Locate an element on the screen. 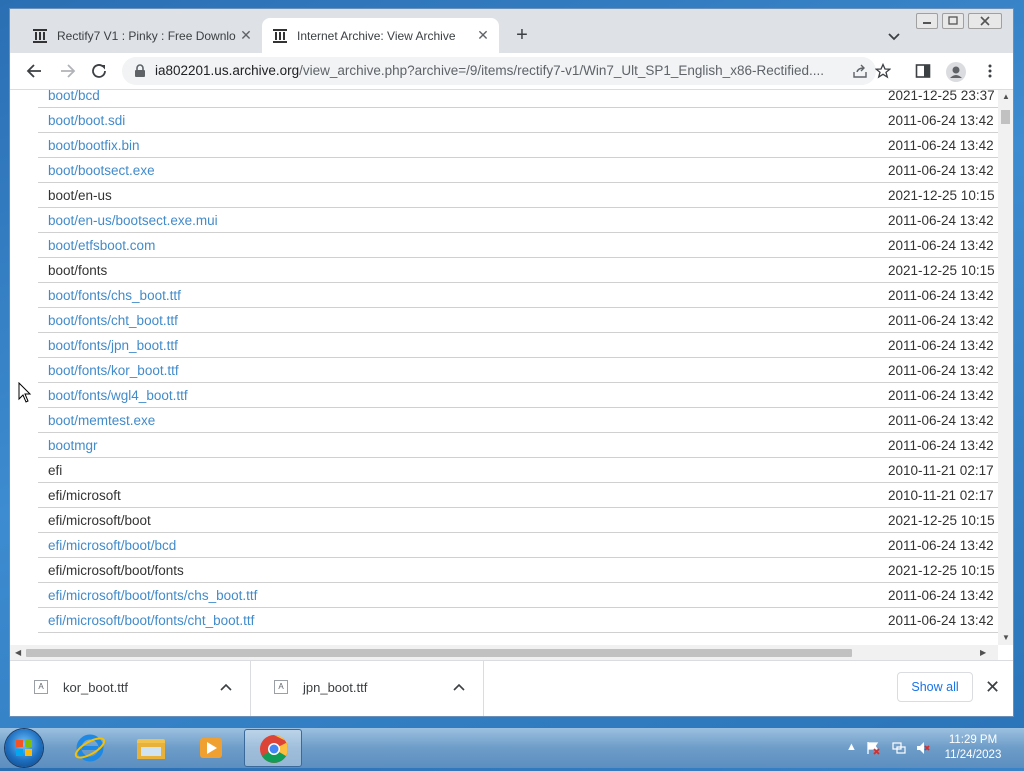 This screenshot has width=1024, height=771. minimize-button is located at coordinates (927, 21).